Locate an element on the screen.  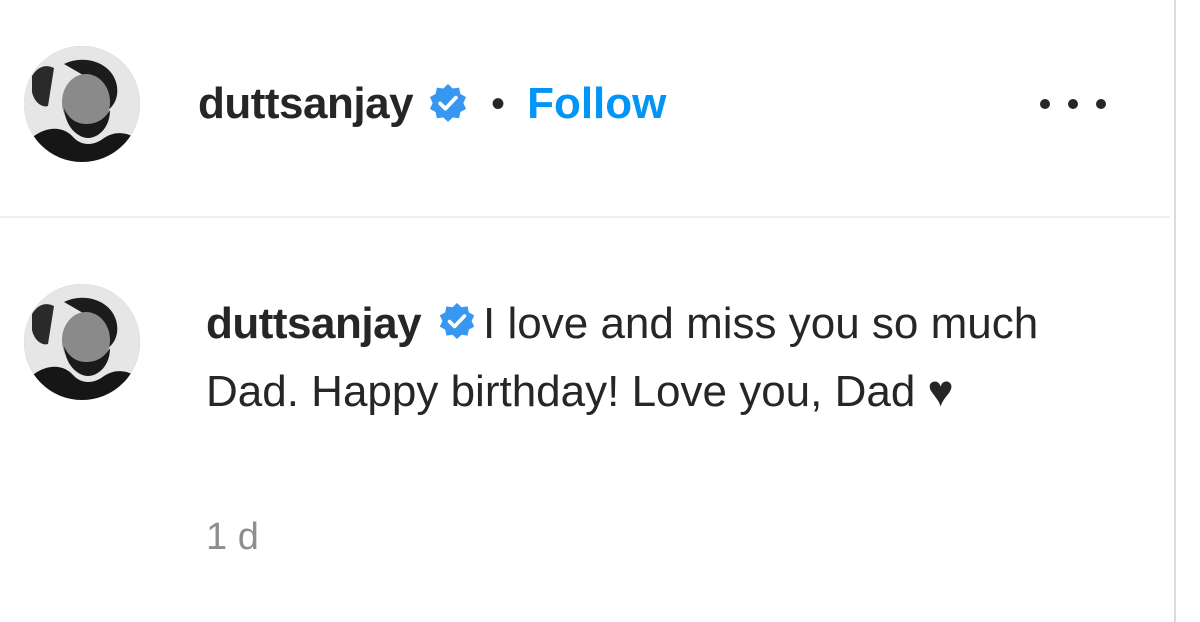
header-user-line: duttsanjay • Follow is located at coordinates (432, 104).